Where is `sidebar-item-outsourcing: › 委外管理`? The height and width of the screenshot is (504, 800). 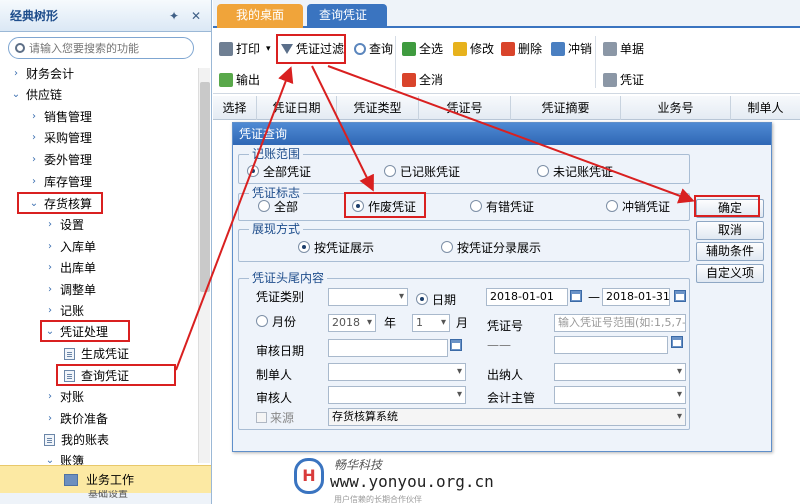 sidebar-item-outsourcing: › 委外管理 is located at coordinates (60, 160).